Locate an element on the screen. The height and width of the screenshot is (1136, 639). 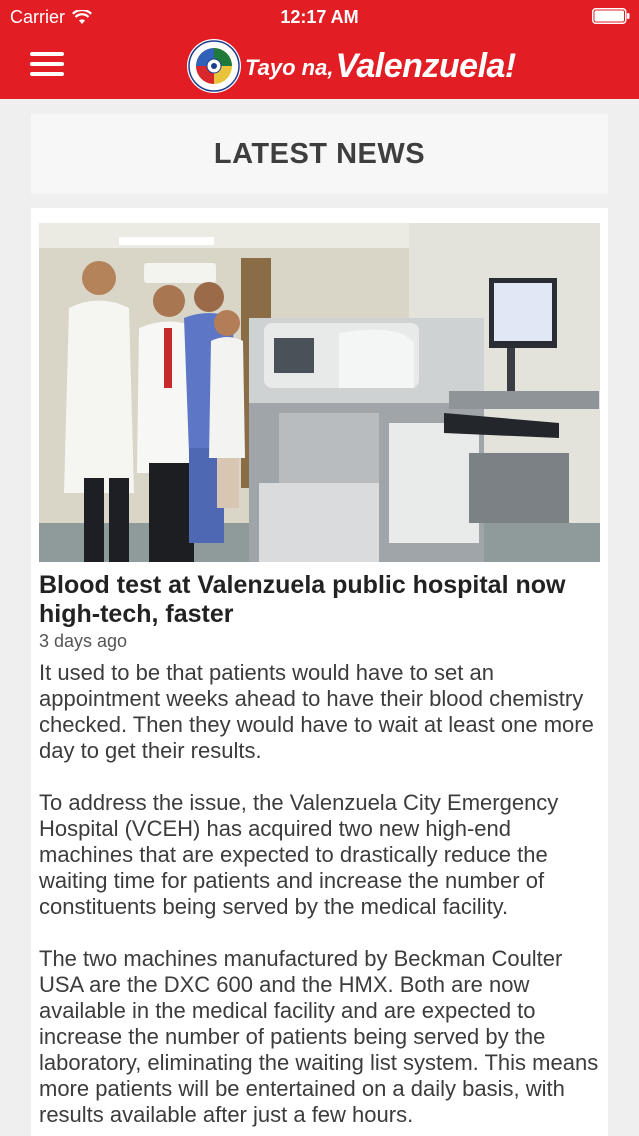
city-seal-icon is located at coordinates (214, 66).